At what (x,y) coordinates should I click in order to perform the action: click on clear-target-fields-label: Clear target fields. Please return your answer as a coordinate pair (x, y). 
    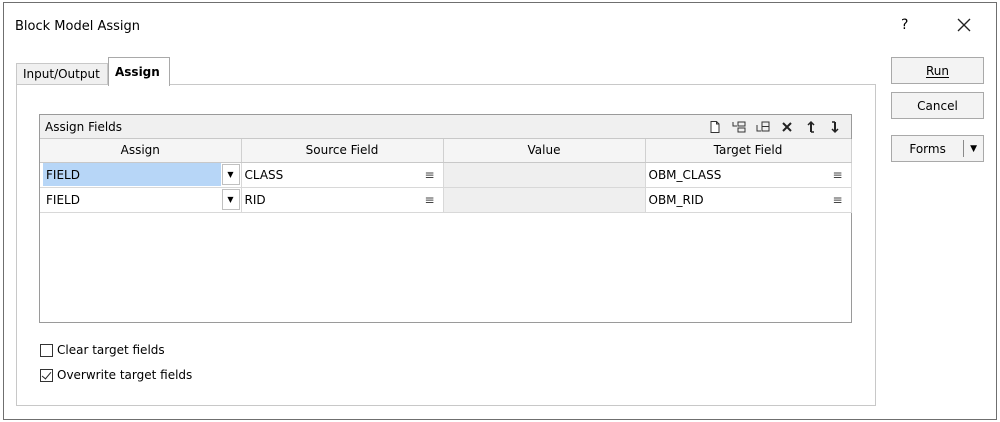
    Looking at the image, I should click on (111, 350).